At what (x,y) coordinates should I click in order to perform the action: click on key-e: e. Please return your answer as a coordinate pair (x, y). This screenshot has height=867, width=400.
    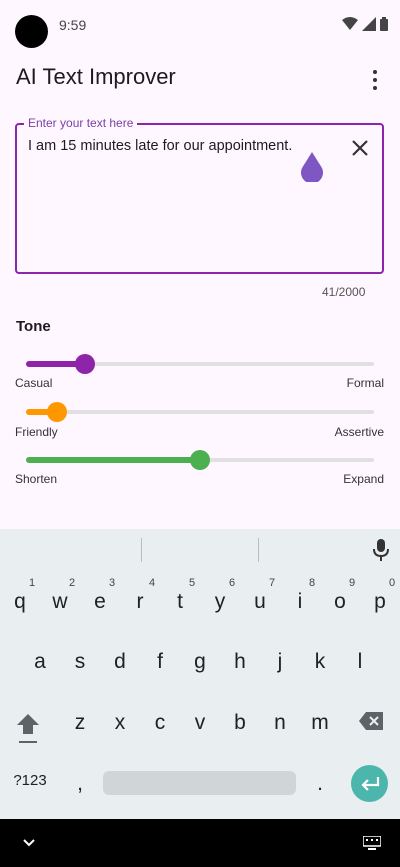
    Looking at the image, I should click on (100, 602).